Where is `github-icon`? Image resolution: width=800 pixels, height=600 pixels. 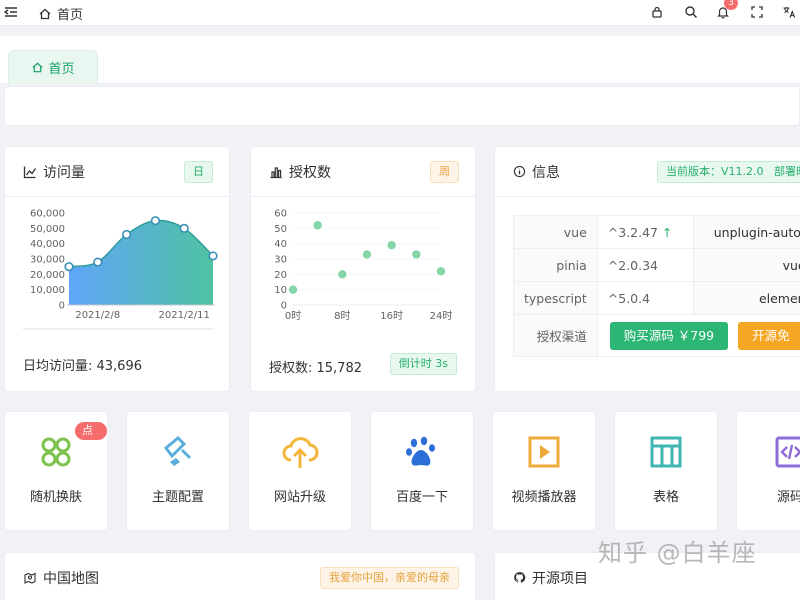 github-icon is located at coordinates (520, 577).